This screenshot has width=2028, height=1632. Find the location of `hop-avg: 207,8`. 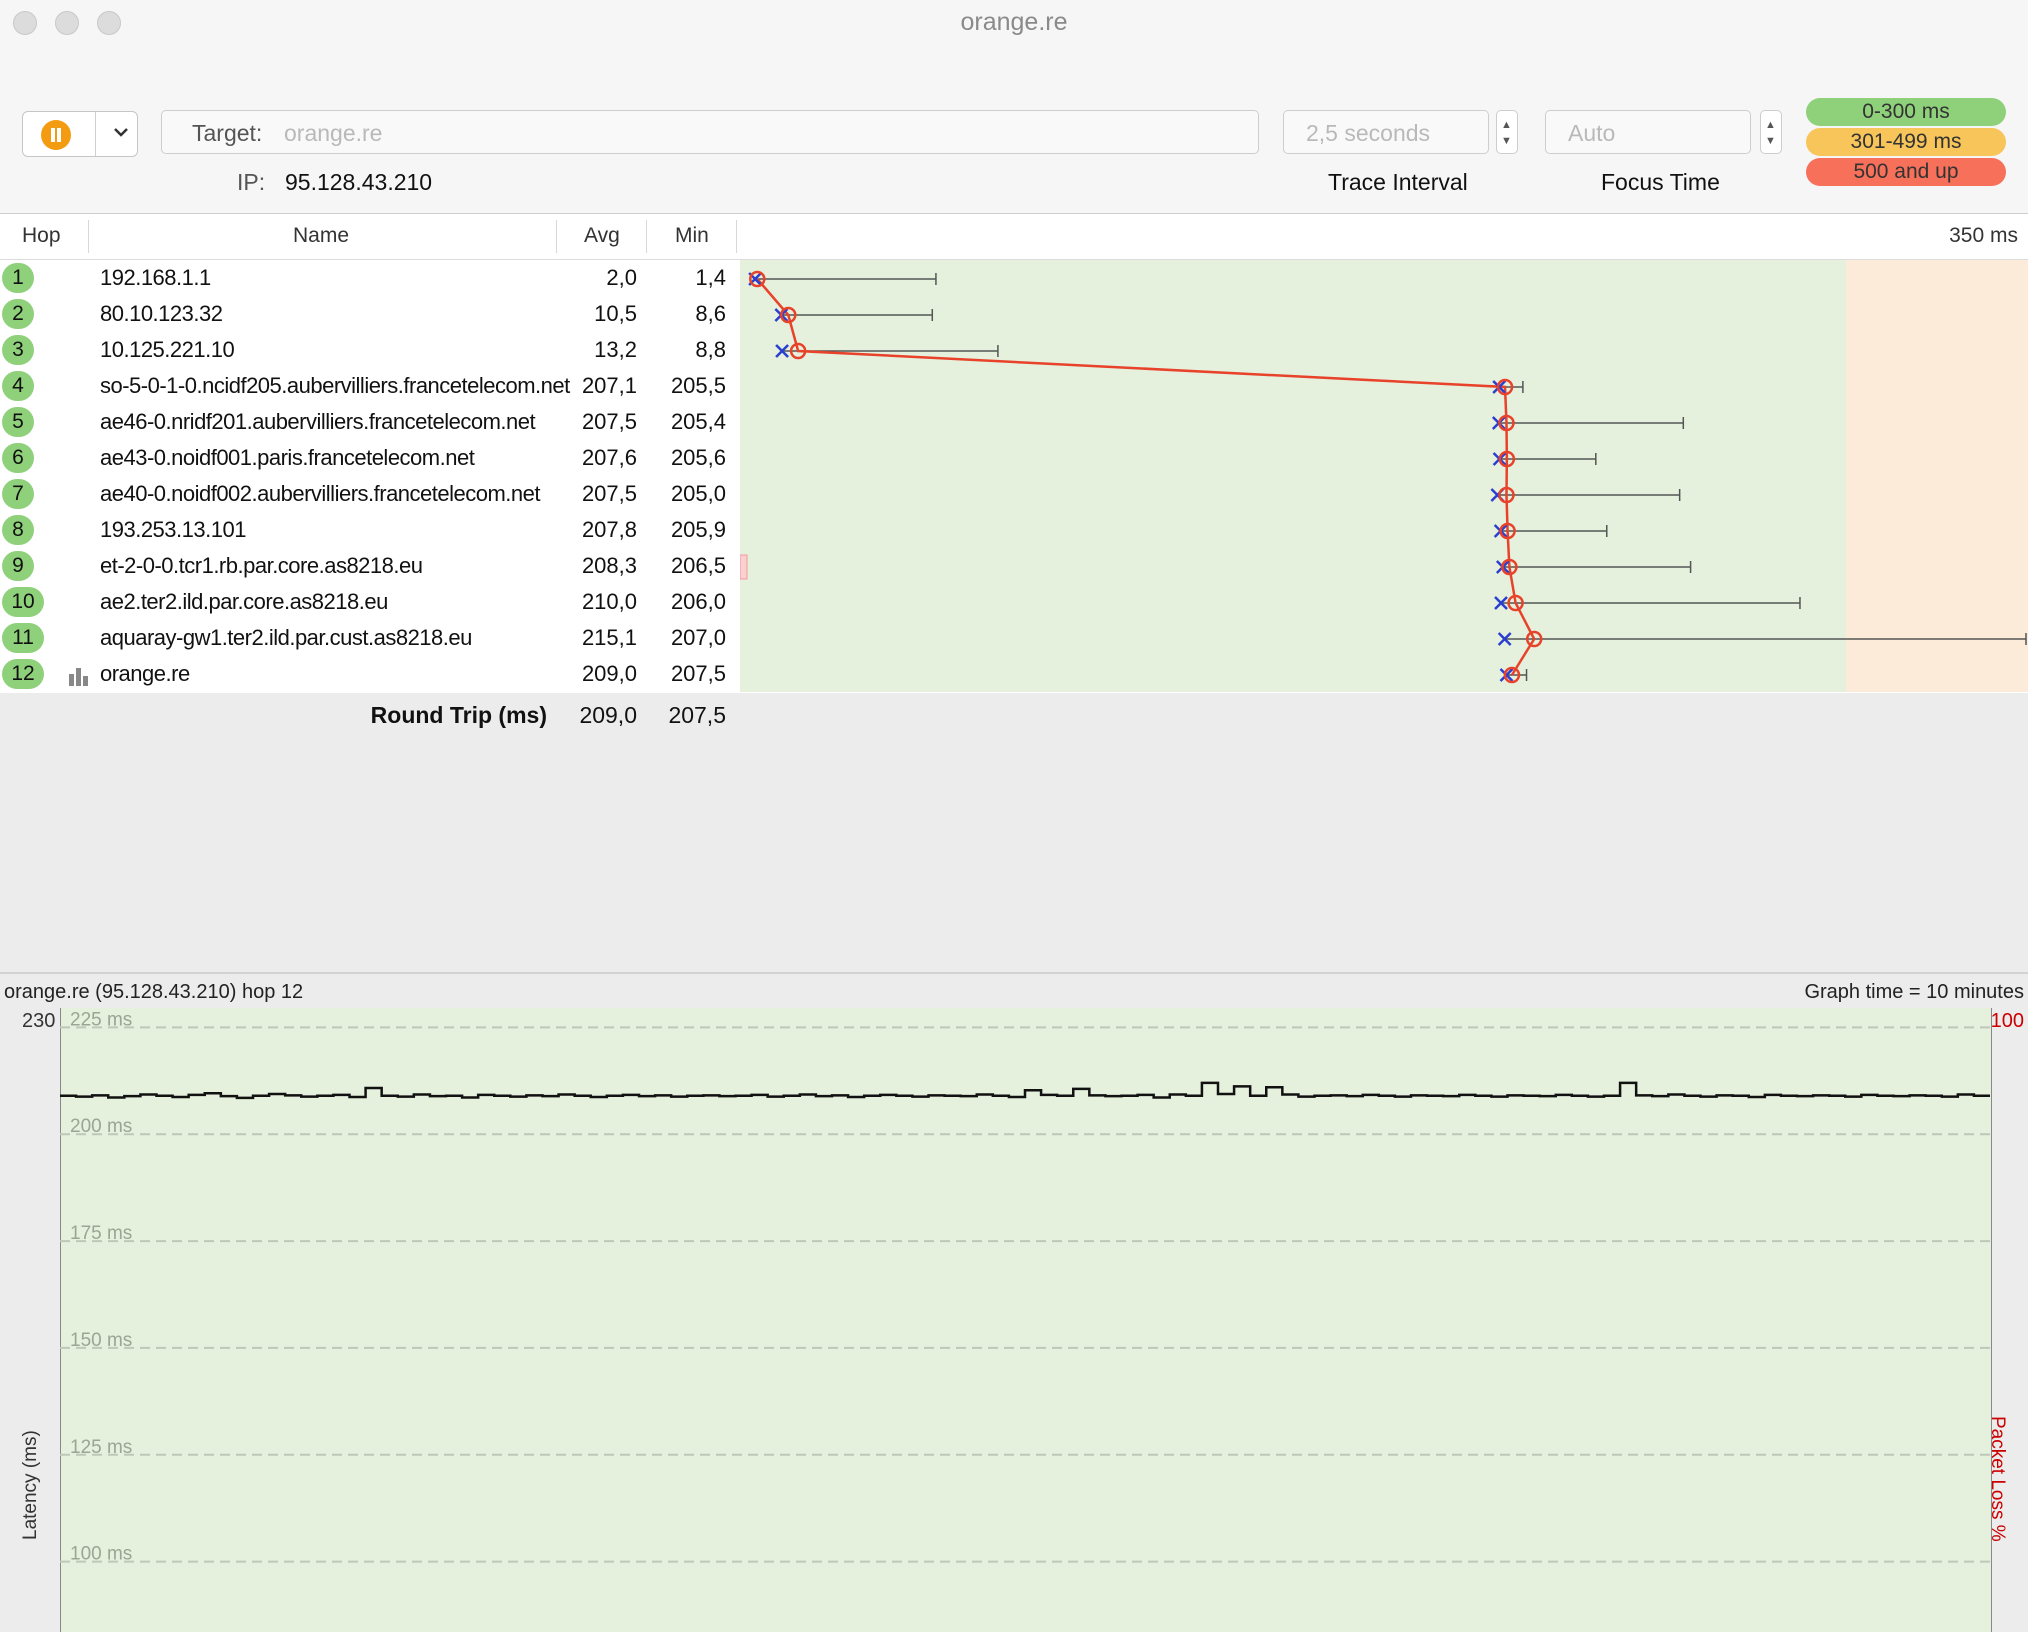

hop-avg: 207,8 is located at coordinates (609, 529).